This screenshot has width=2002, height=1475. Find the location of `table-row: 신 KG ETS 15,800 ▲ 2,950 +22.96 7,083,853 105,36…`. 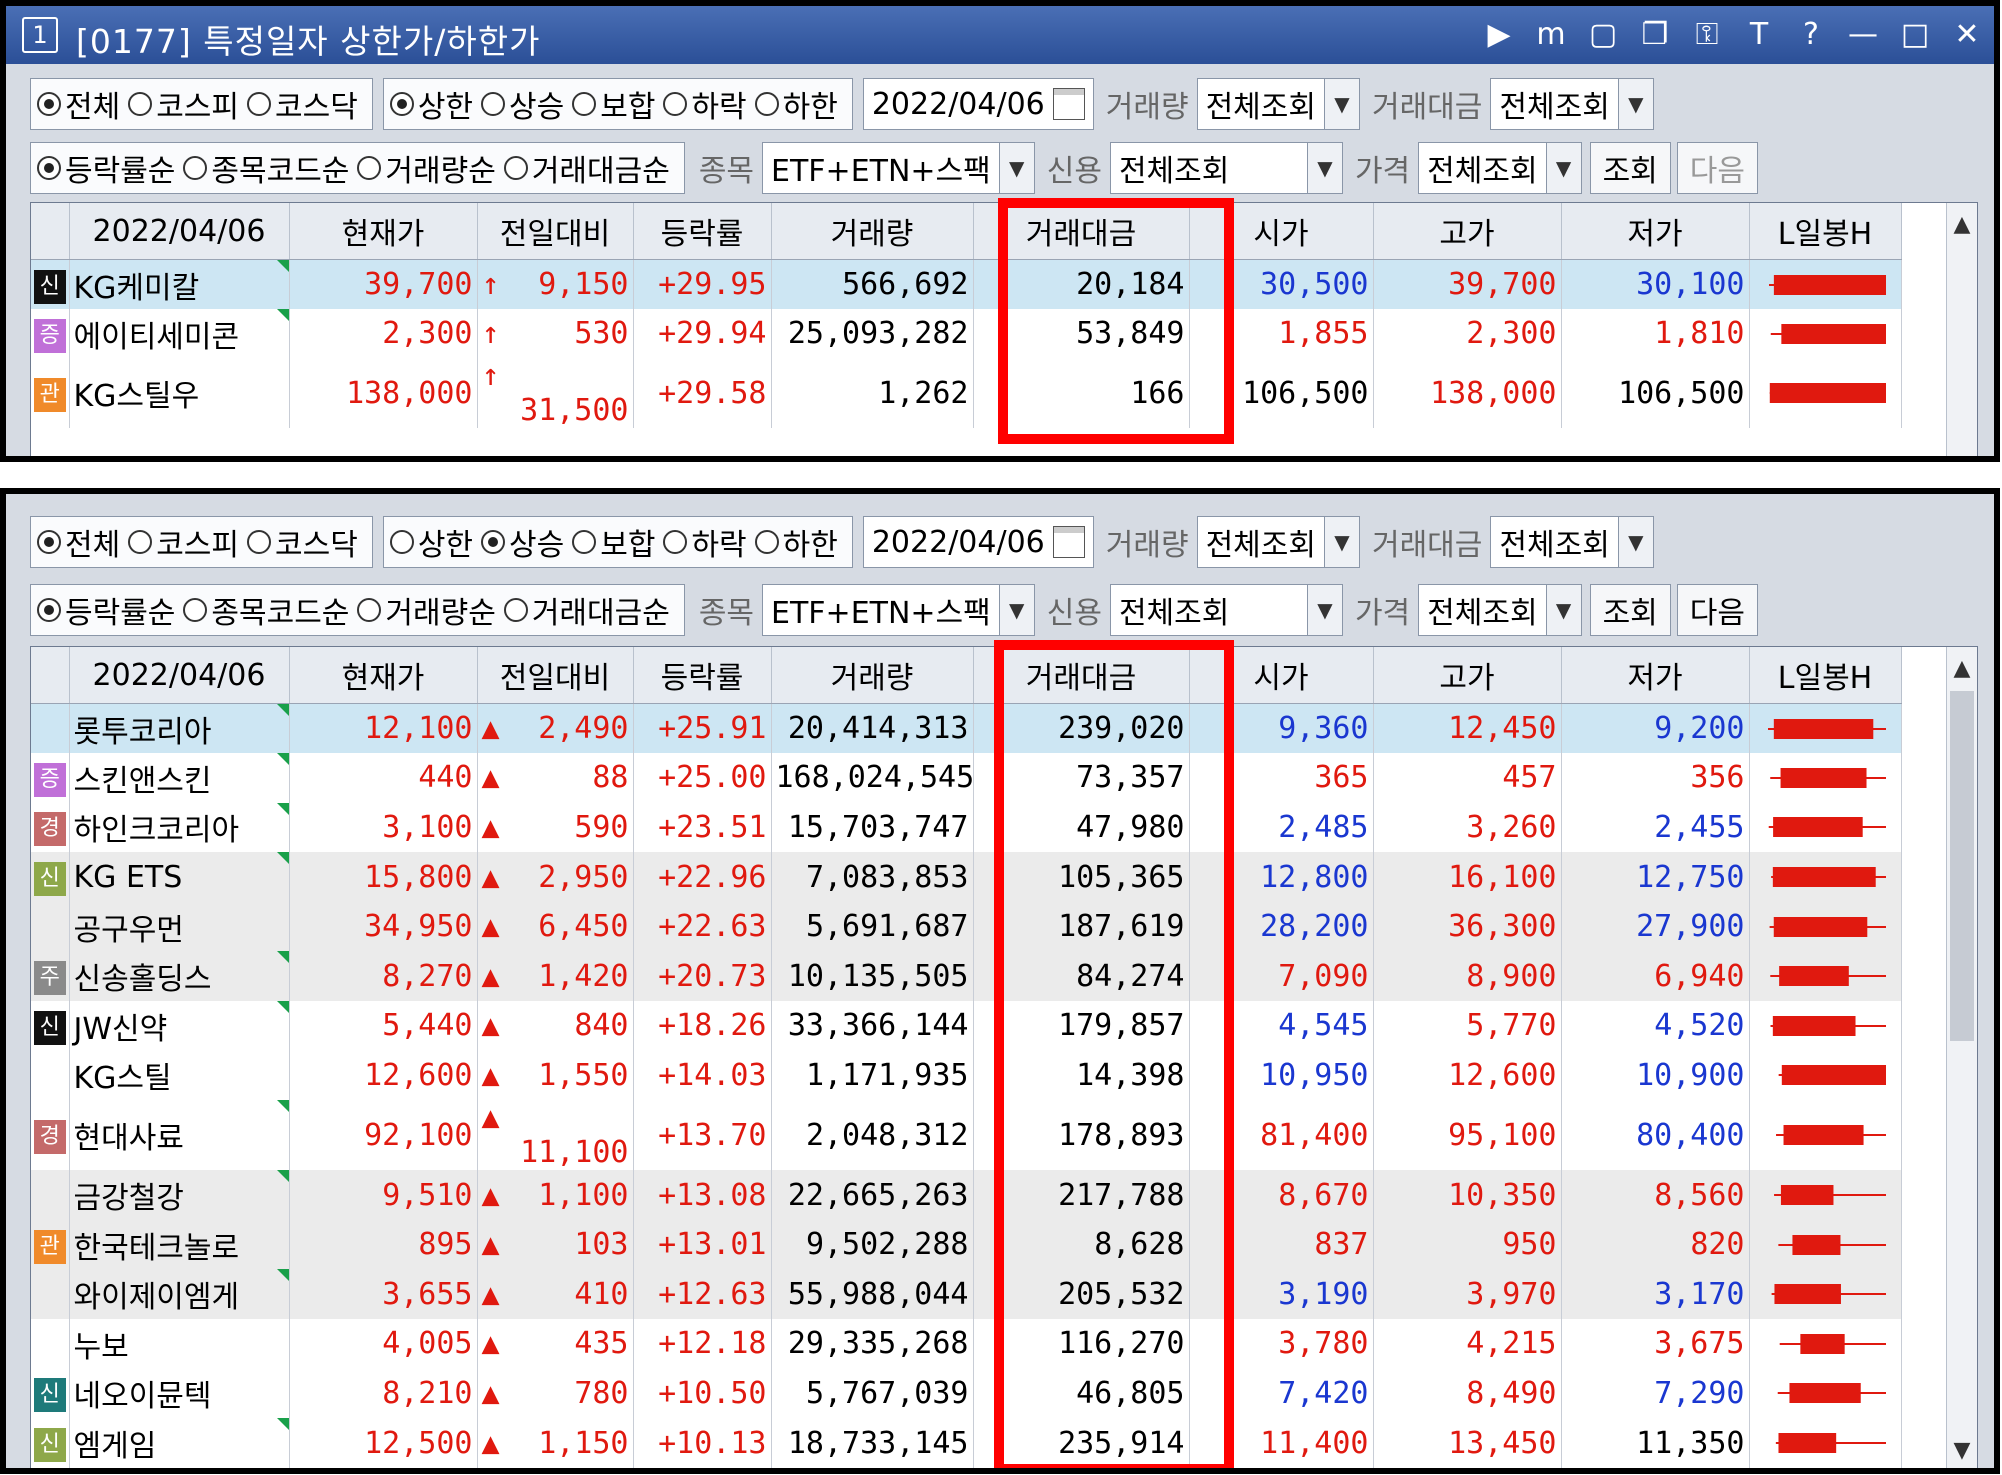

table-row: 신 KG ETS 15,800 ▲ 2,950 +22.96 7,083,853 105,36… is located at coordinates (966, 877).